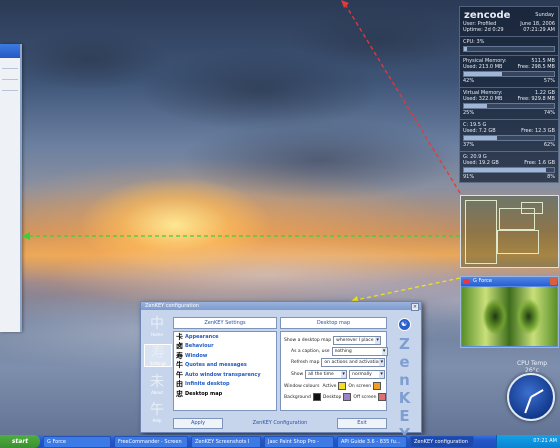 This screenshot has width=560, height=448. Describe the element at coordinates (207, 384) in the screenshot. I see `menu-item-label: Infinite desktop` at that location.